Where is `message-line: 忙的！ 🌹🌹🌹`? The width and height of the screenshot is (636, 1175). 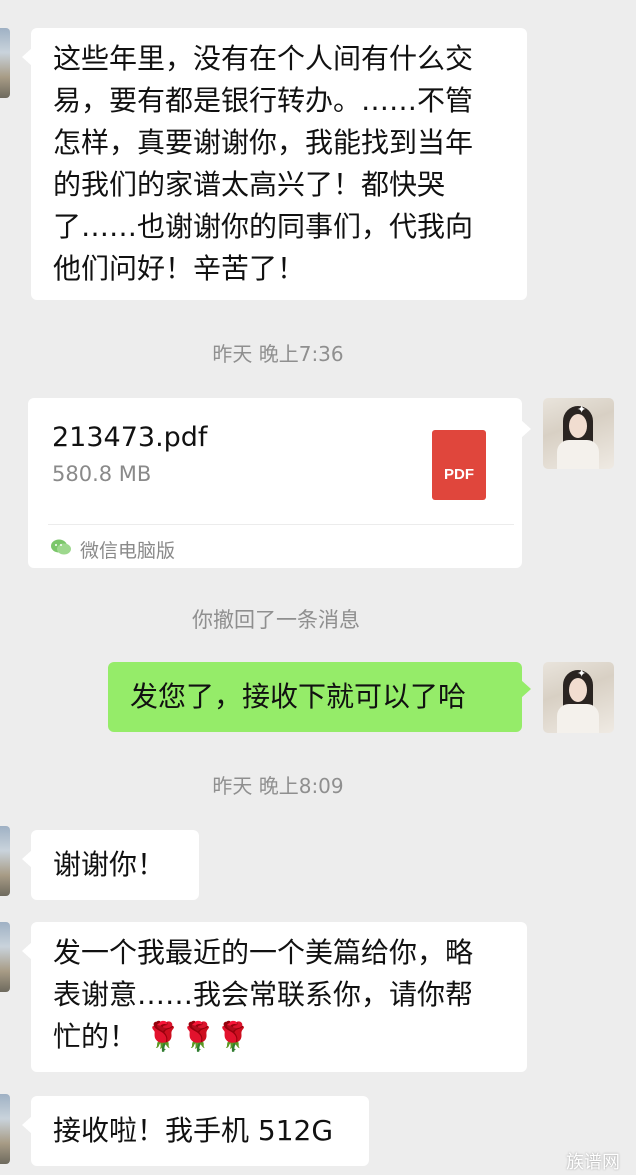 message-line: 忙的！ 🌹🌹🌹 is located at coordinates (279, 1037).